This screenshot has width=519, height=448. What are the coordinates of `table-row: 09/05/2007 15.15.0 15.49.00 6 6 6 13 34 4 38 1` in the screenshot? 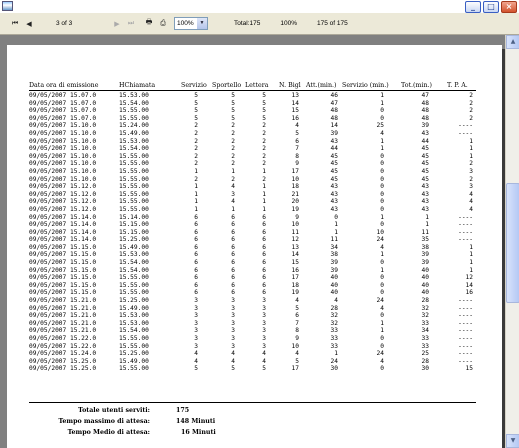 It's located at (252, 248).